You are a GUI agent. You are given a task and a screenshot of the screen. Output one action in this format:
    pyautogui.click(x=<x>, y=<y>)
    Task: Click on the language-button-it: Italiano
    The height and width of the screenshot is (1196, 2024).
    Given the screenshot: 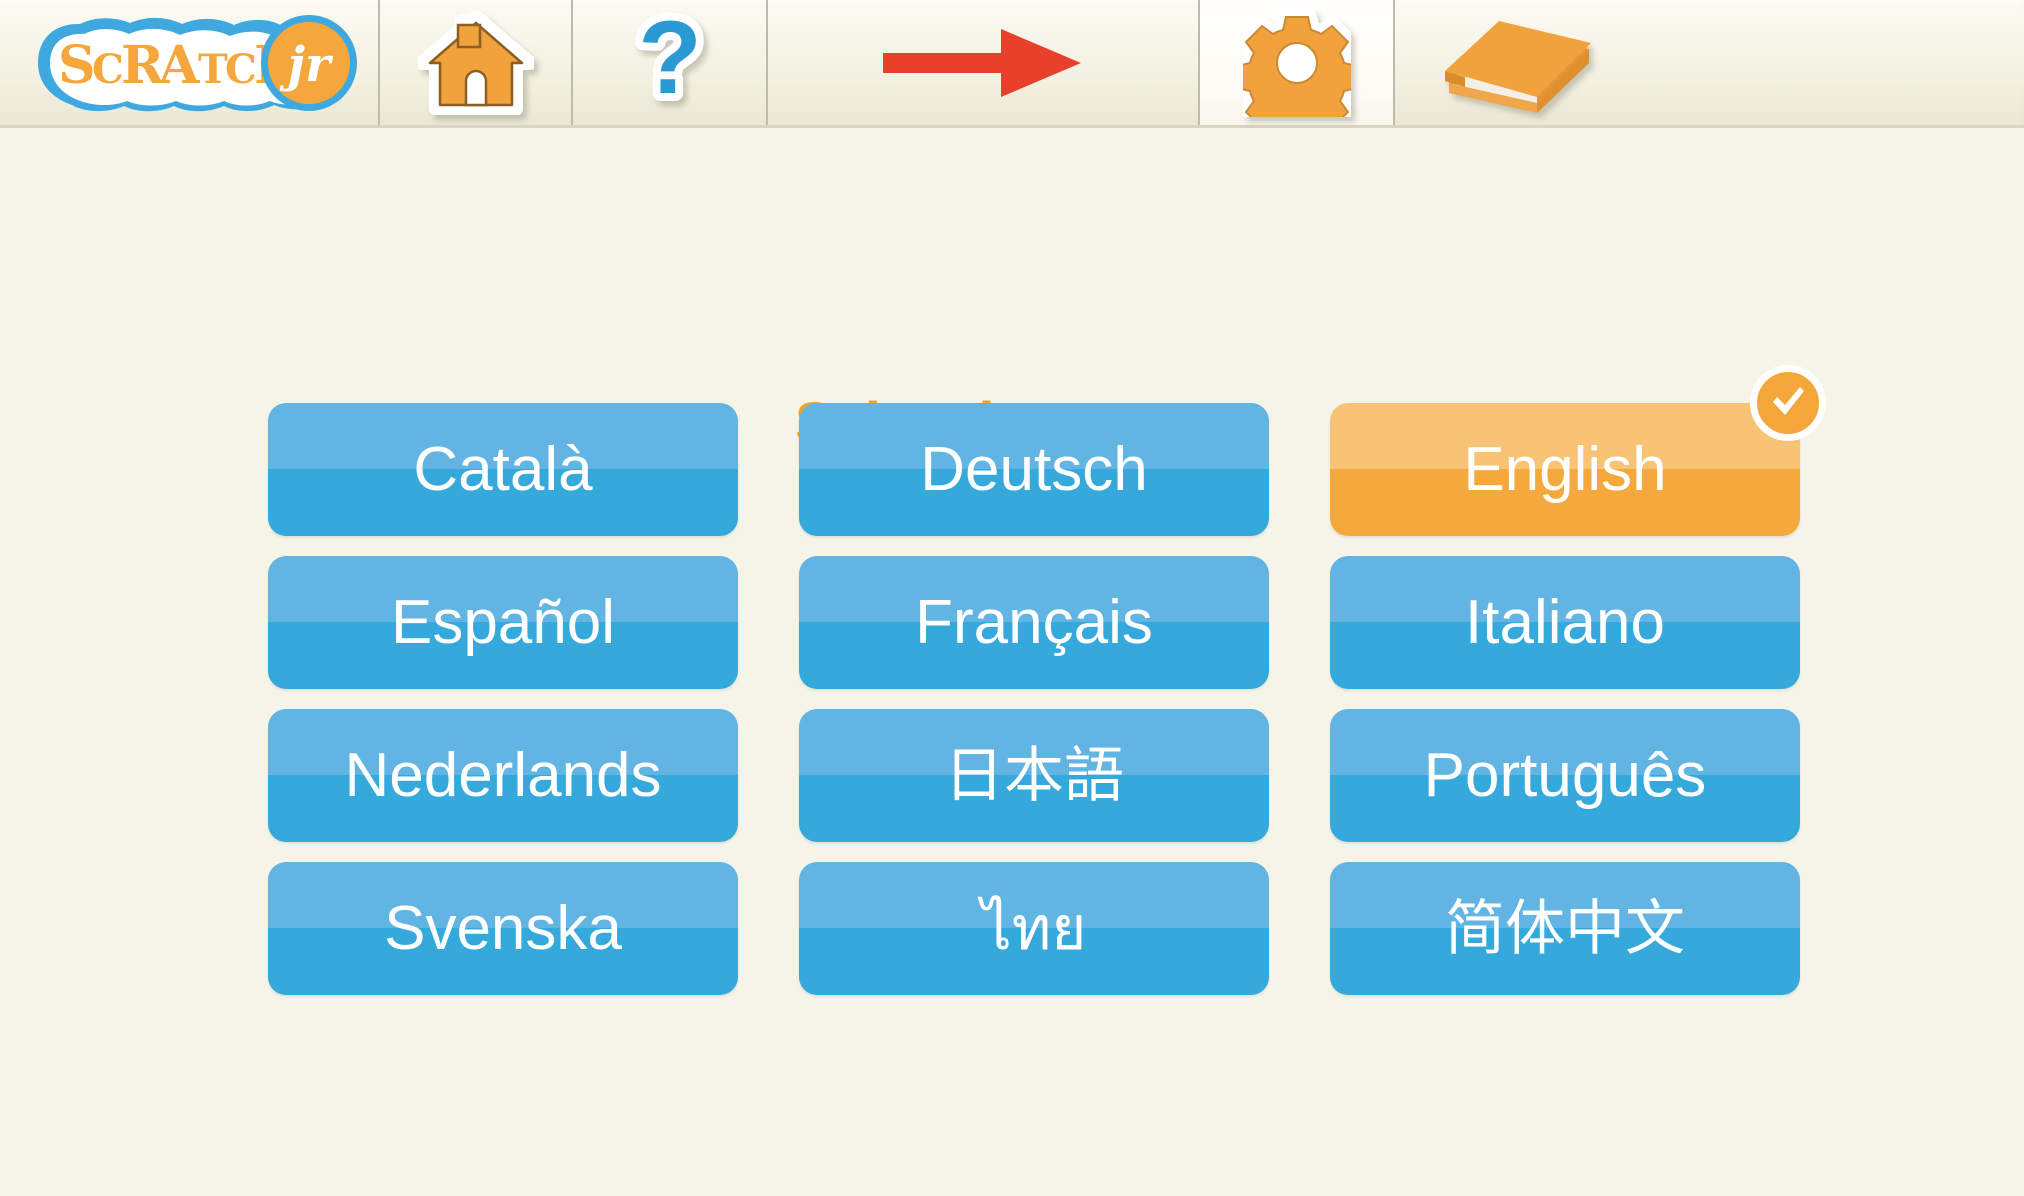 What is the action you would take?
    pyautogui.click(x=1565, y=622)
    